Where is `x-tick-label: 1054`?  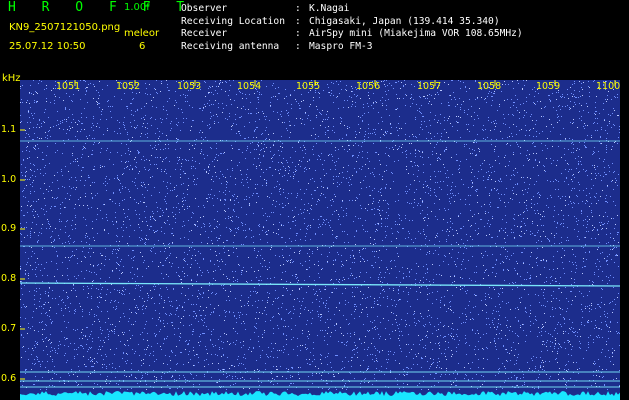
x-tick-label: 1054 is located at coordinates (249, 86).